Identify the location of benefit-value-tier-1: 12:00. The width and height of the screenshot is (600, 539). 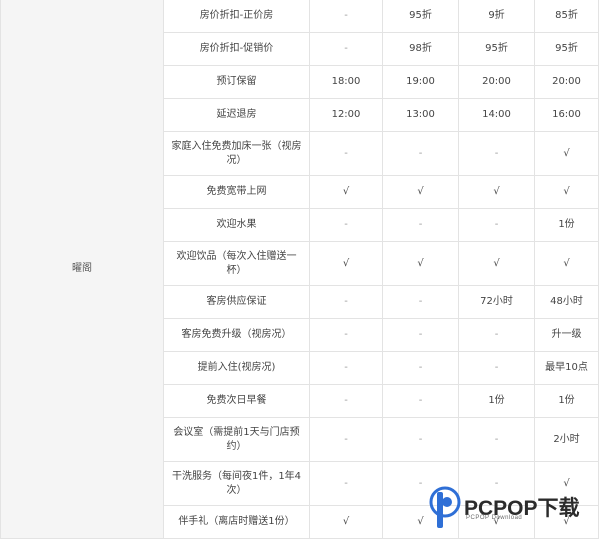
(346, 115).